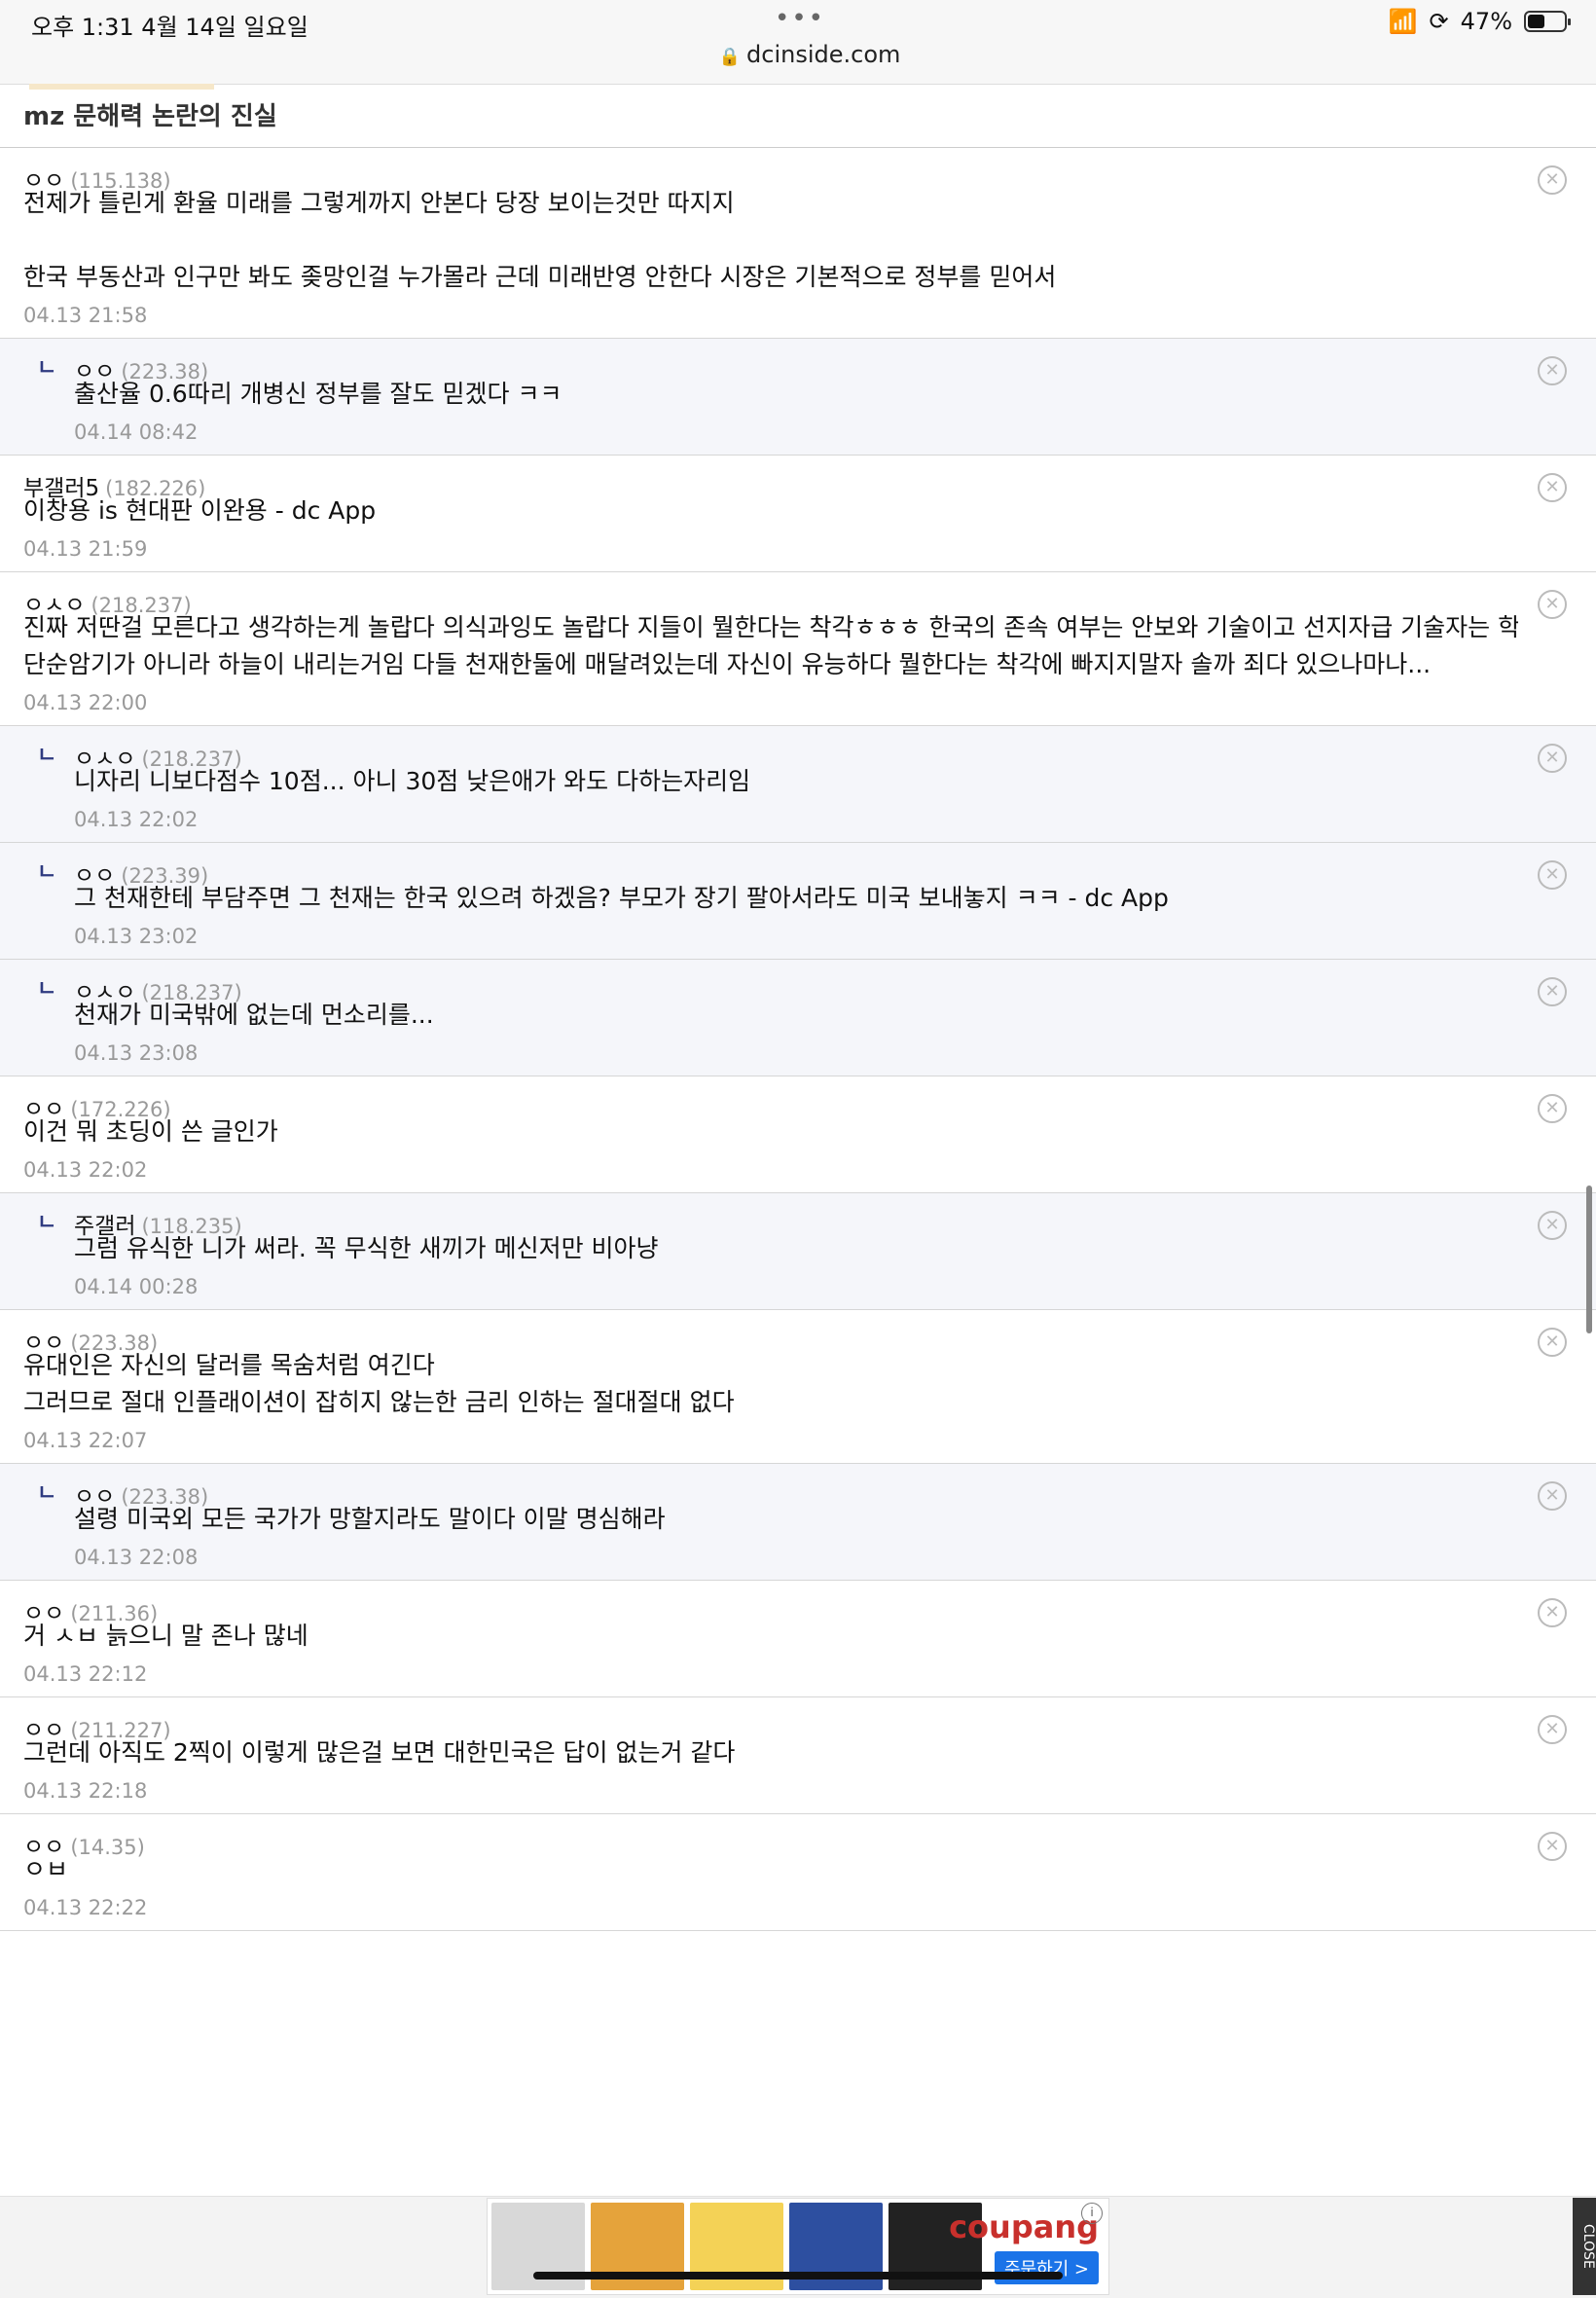  Describe the element at coordinates (823, 54) in the screenshot. I see `url-text: dcinside.com` at that location.